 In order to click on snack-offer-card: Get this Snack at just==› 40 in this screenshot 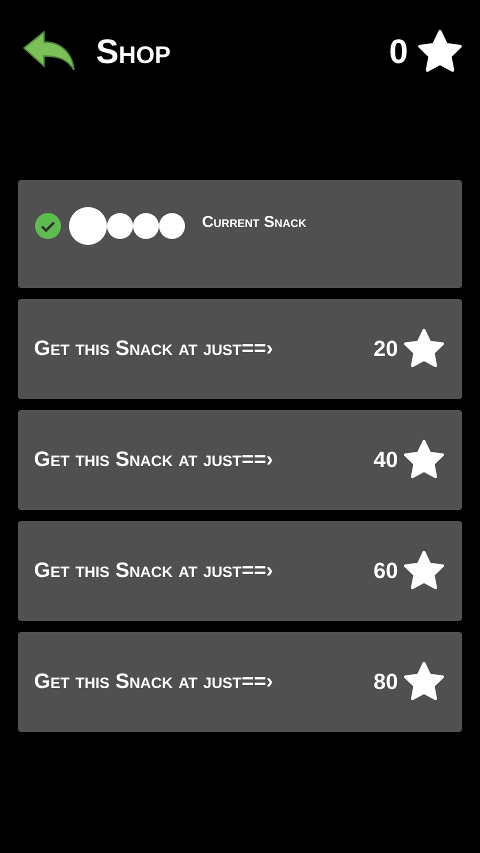, I will do `click(240, 460)`.